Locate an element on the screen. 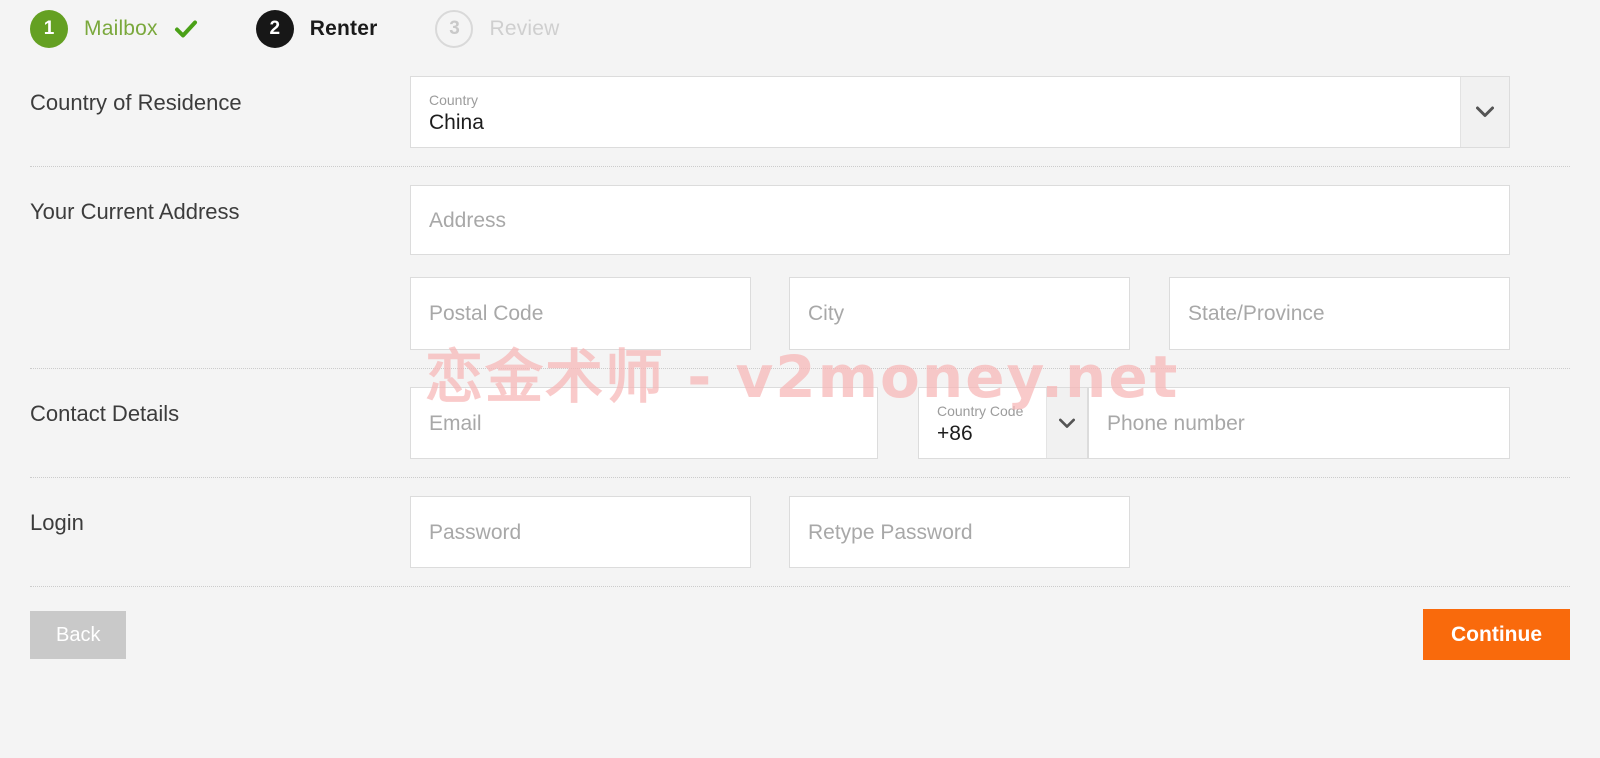 The height and width of the screenshot is (758, 1600). login-inputs: Password Retype Password is located at coordinates (960, 532).